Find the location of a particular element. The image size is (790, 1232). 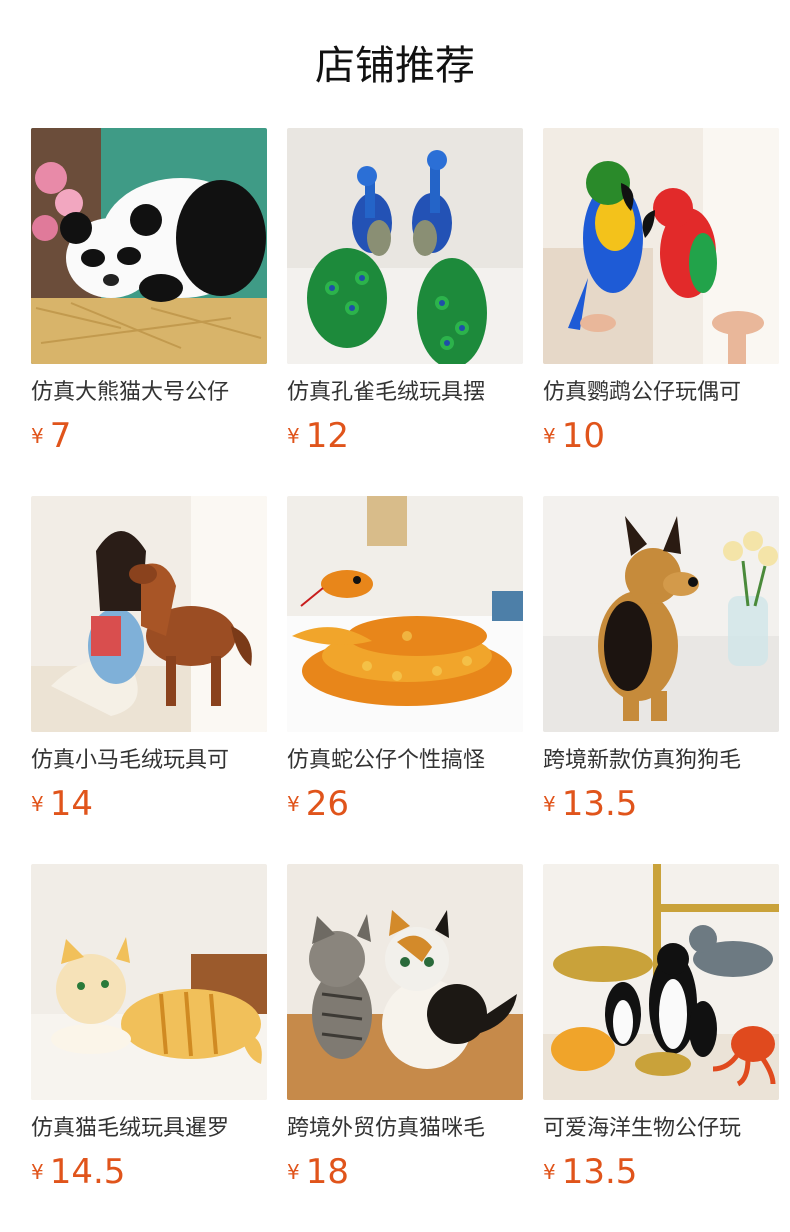

product-price: ¥26 is located at coordinates (318, 804).